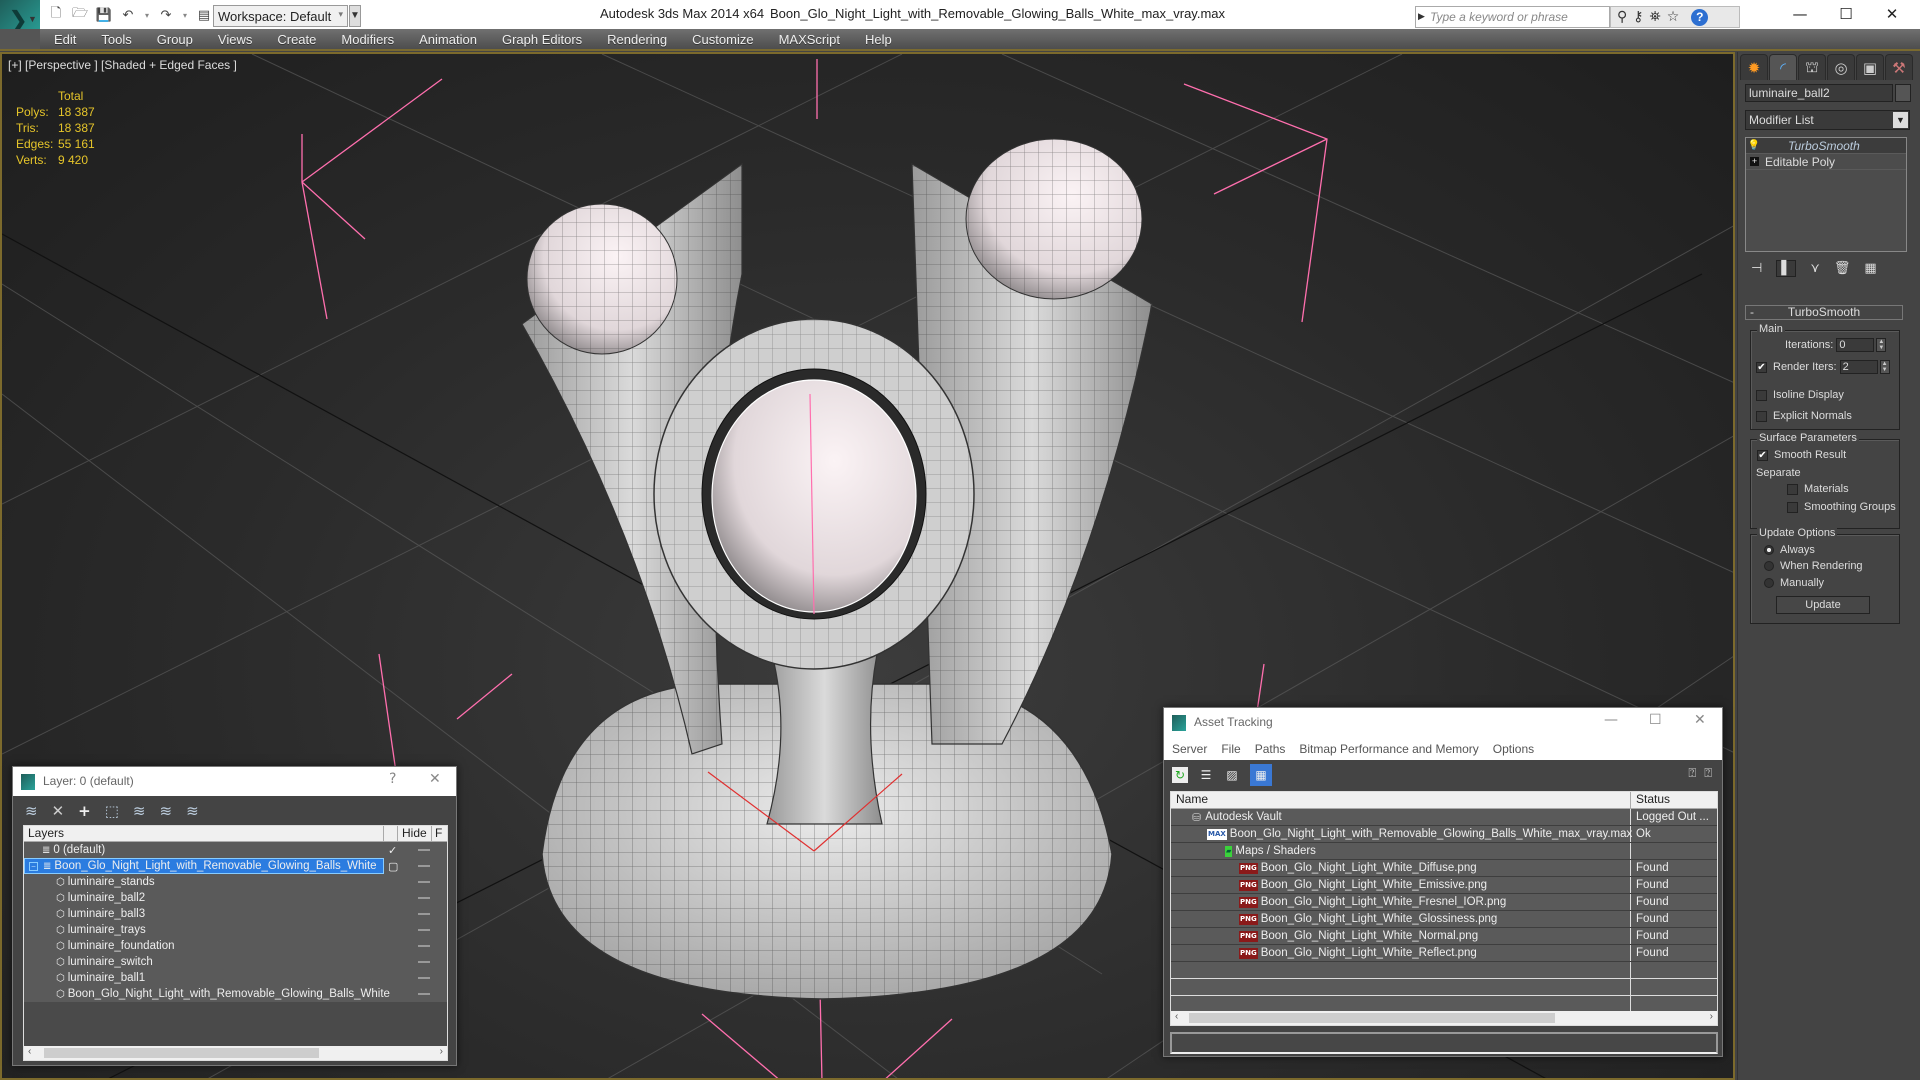  Describe the element at coordinates (1754, 161) in the screenshot. I see `expand-plus-icon: +` at that location.